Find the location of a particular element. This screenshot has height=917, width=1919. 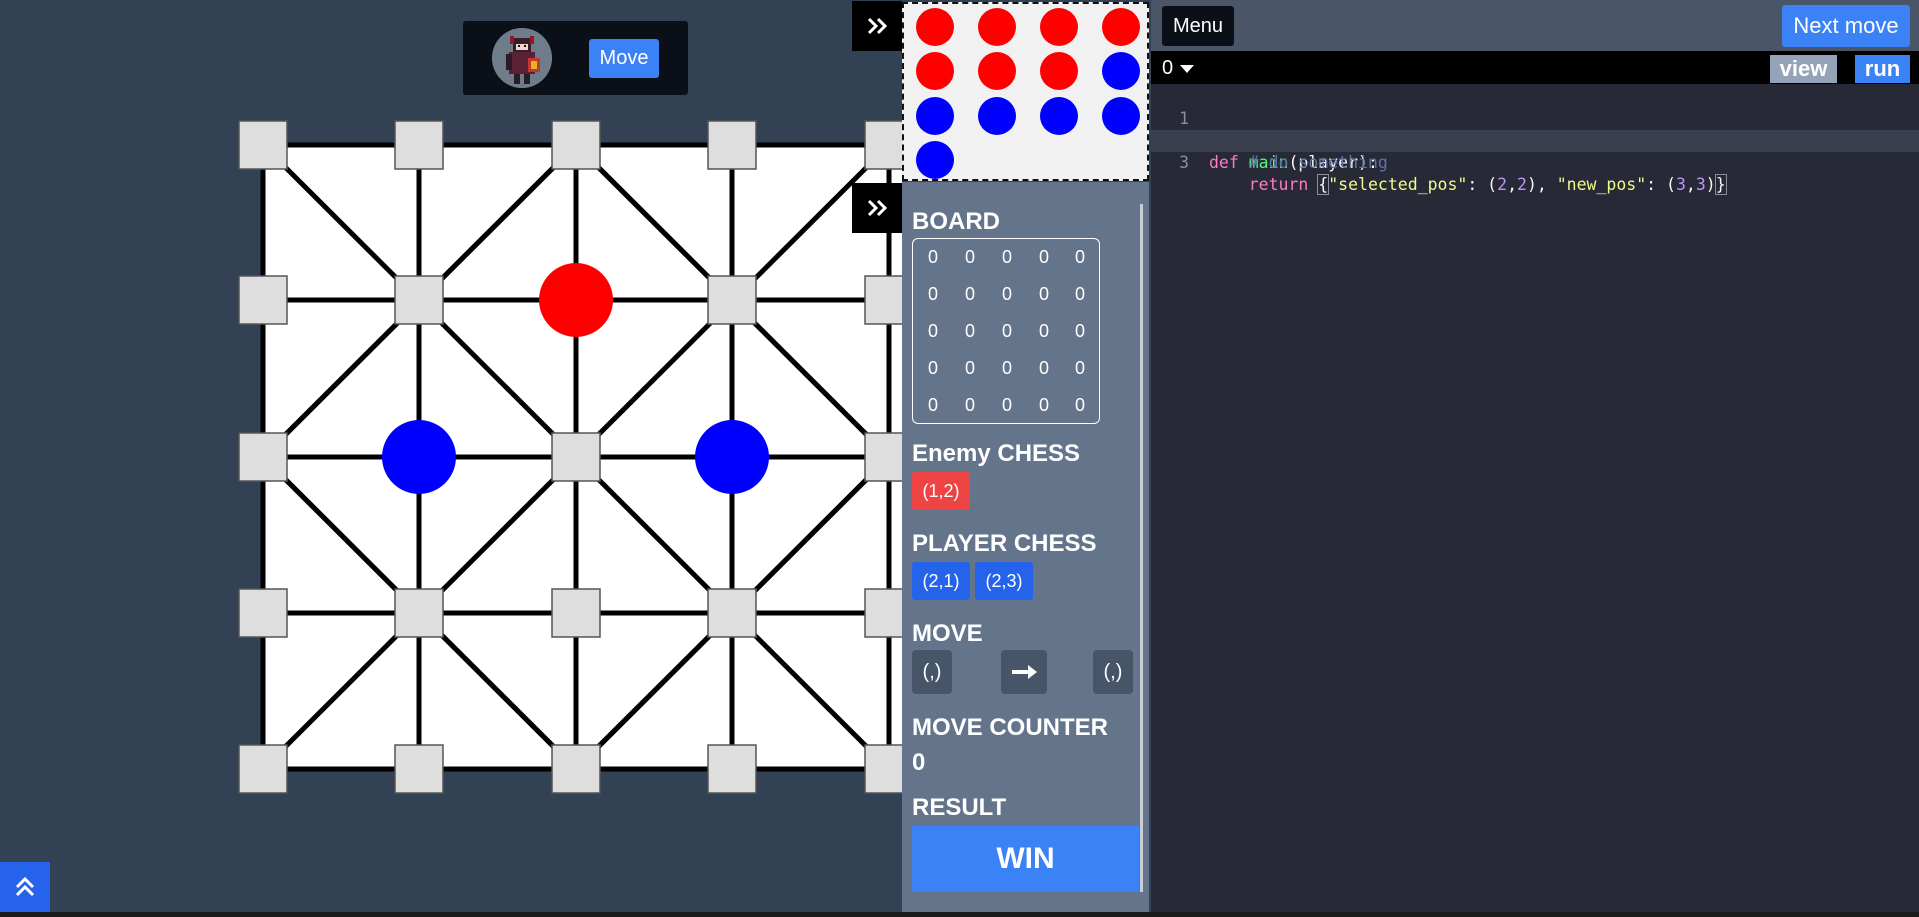

move-to-box: (,) is located at coordinates (1113, 672).